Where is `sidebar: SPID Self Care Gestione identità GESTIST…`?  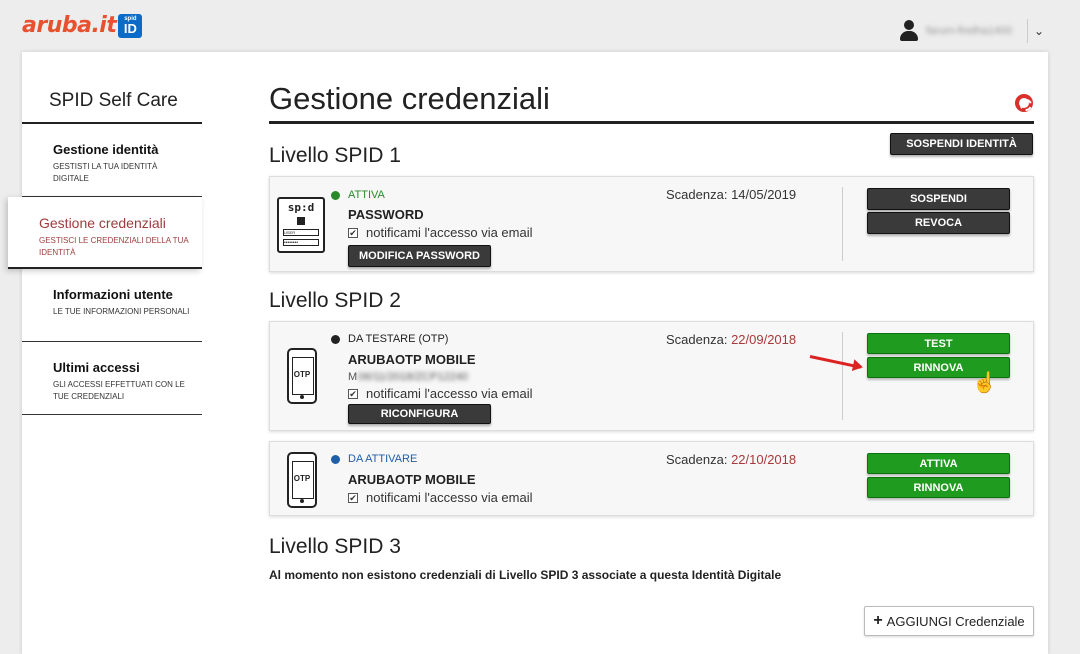 sidebar: SPID Self Care Gestione identità GESTIST… is located at coordinates (105, 233).